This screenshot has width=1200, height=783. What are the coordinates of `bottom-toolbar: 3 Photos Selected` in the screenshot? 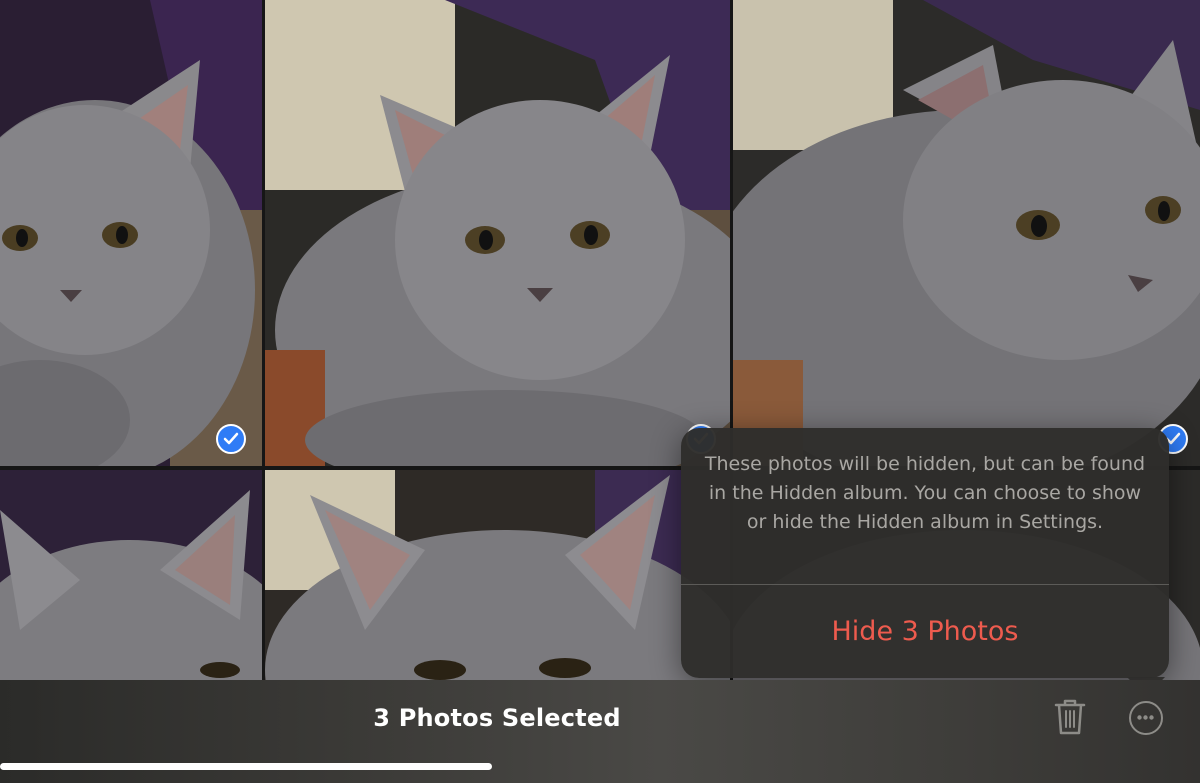 It's located at (600, 731).